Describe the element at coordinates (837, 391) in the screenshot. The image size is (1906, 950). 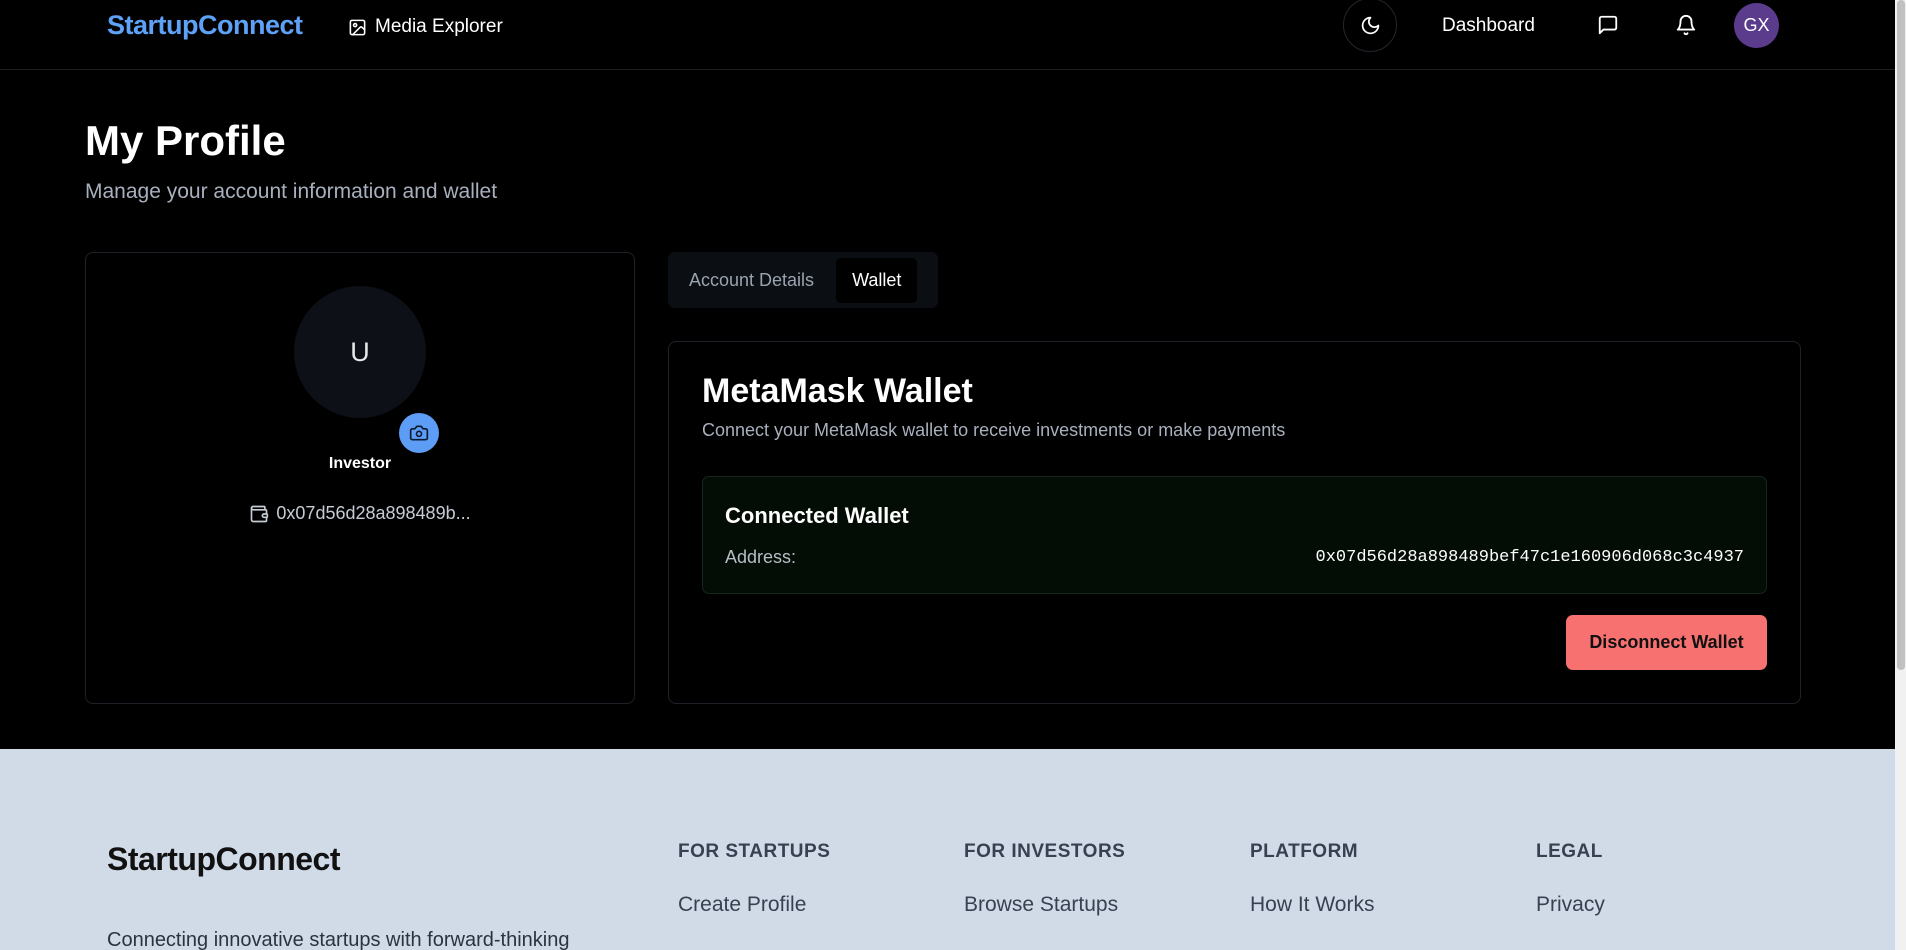
I see `wallet-title: MetaMask Wallet` at that location.